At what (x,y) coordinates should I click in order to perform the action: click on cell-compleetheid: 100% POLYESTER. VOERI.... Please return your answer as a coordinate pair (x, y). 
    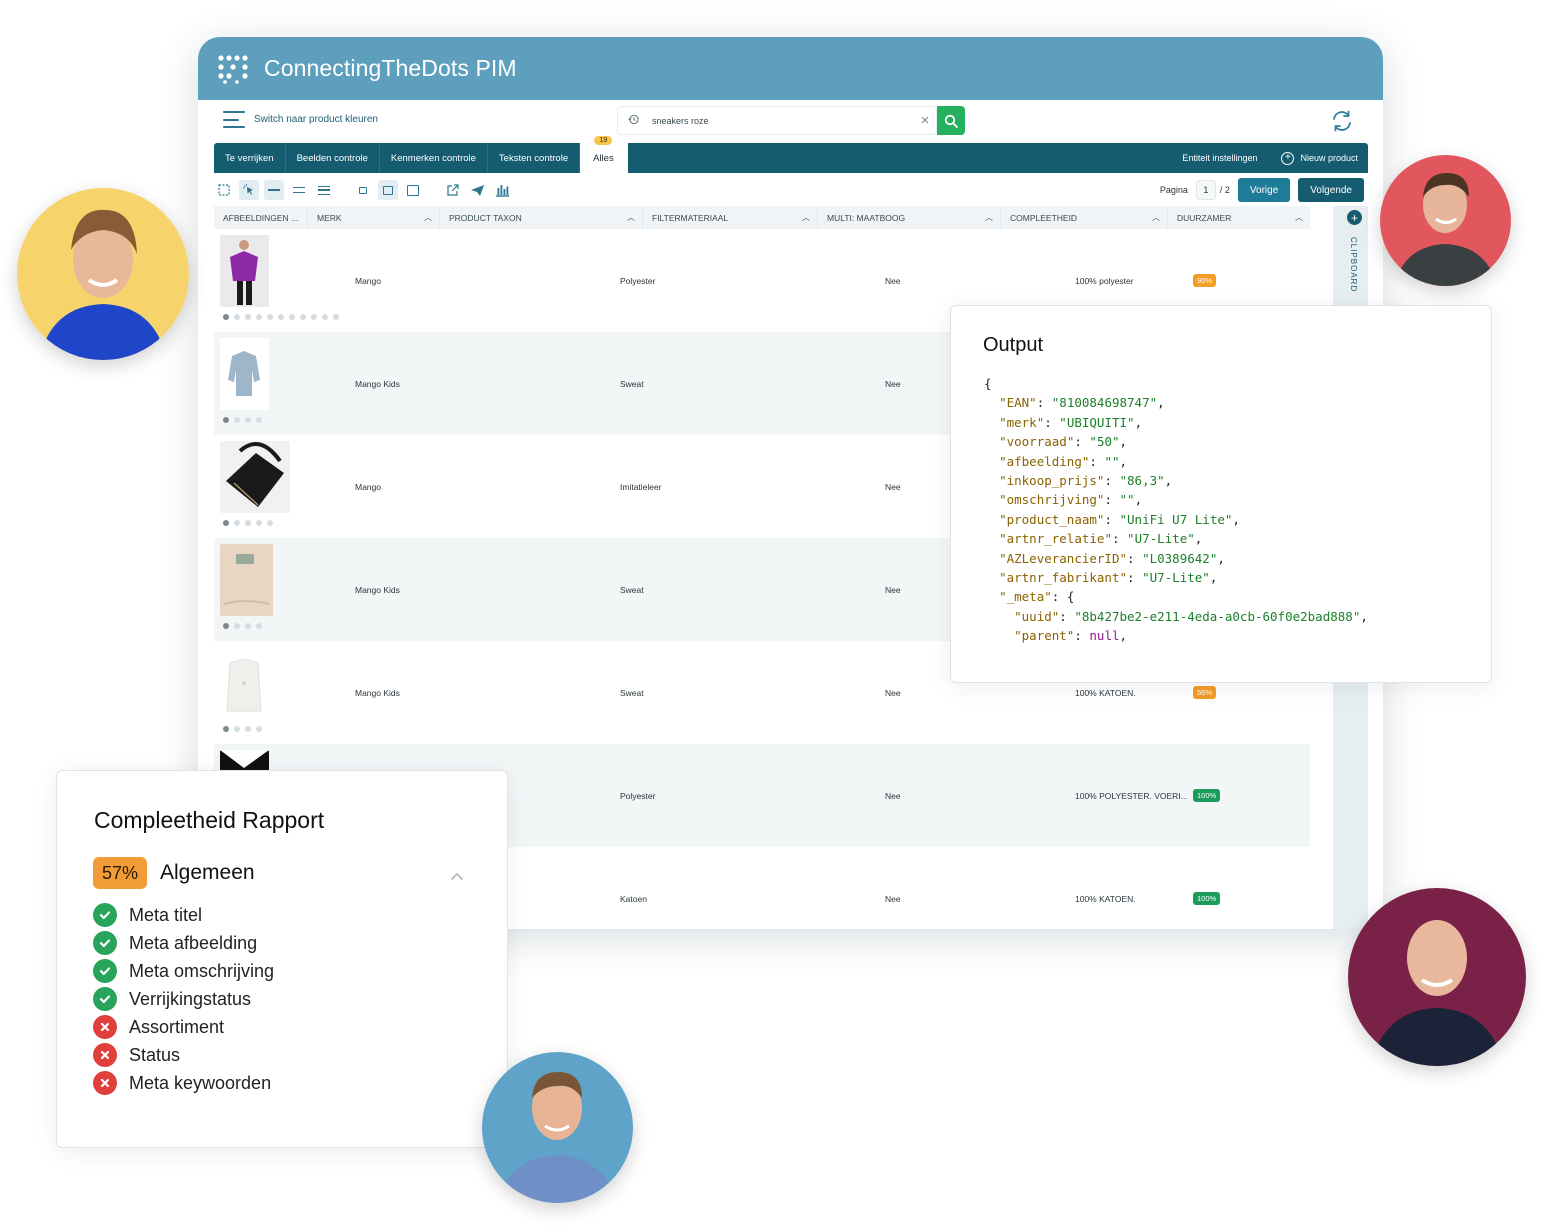
    Looking at the image, I should click on (1131, 795).